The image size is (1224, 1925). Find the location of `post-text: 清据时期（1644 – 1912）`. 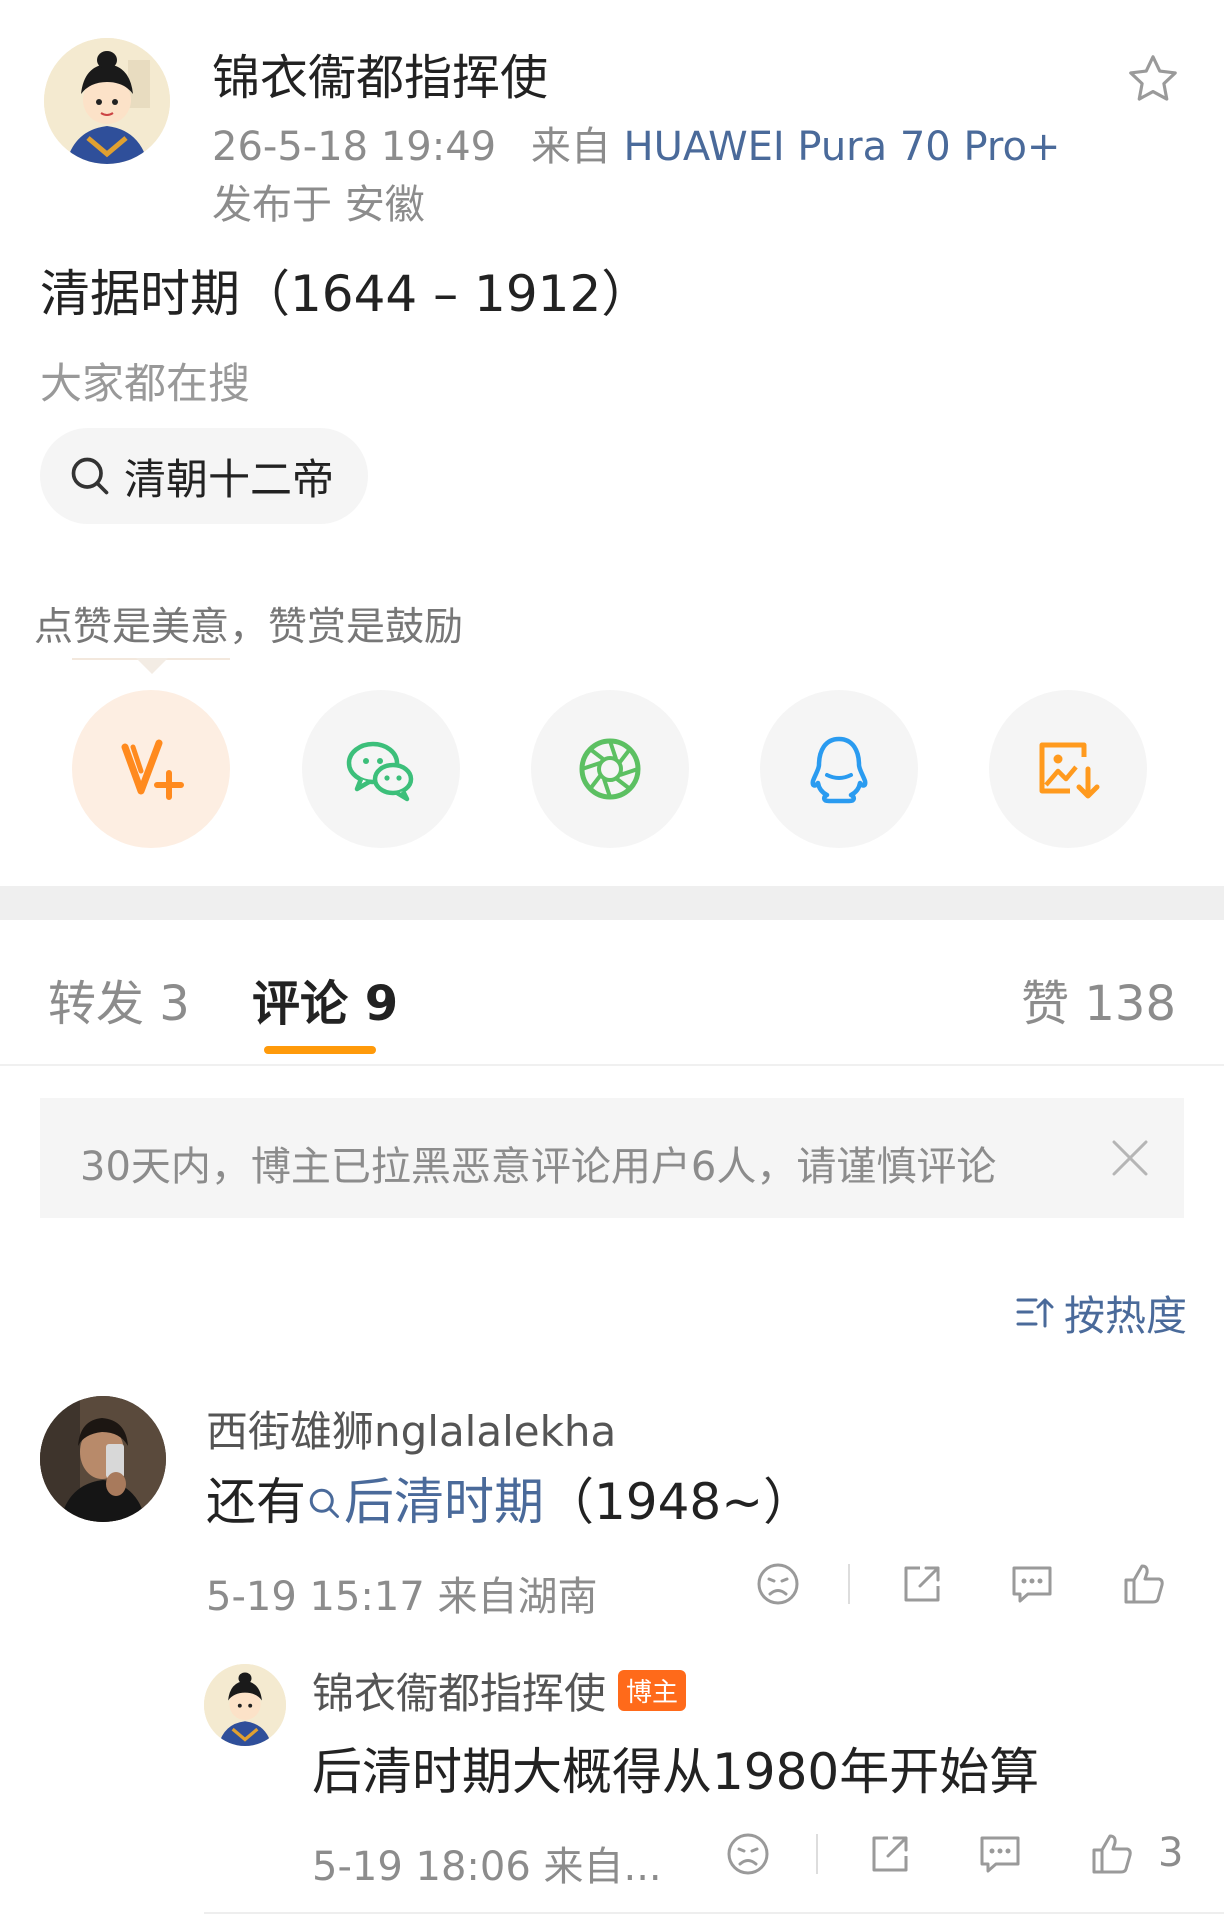

post-text: 清据时期（1644 – 1912） is located at coordinates (346, 294).